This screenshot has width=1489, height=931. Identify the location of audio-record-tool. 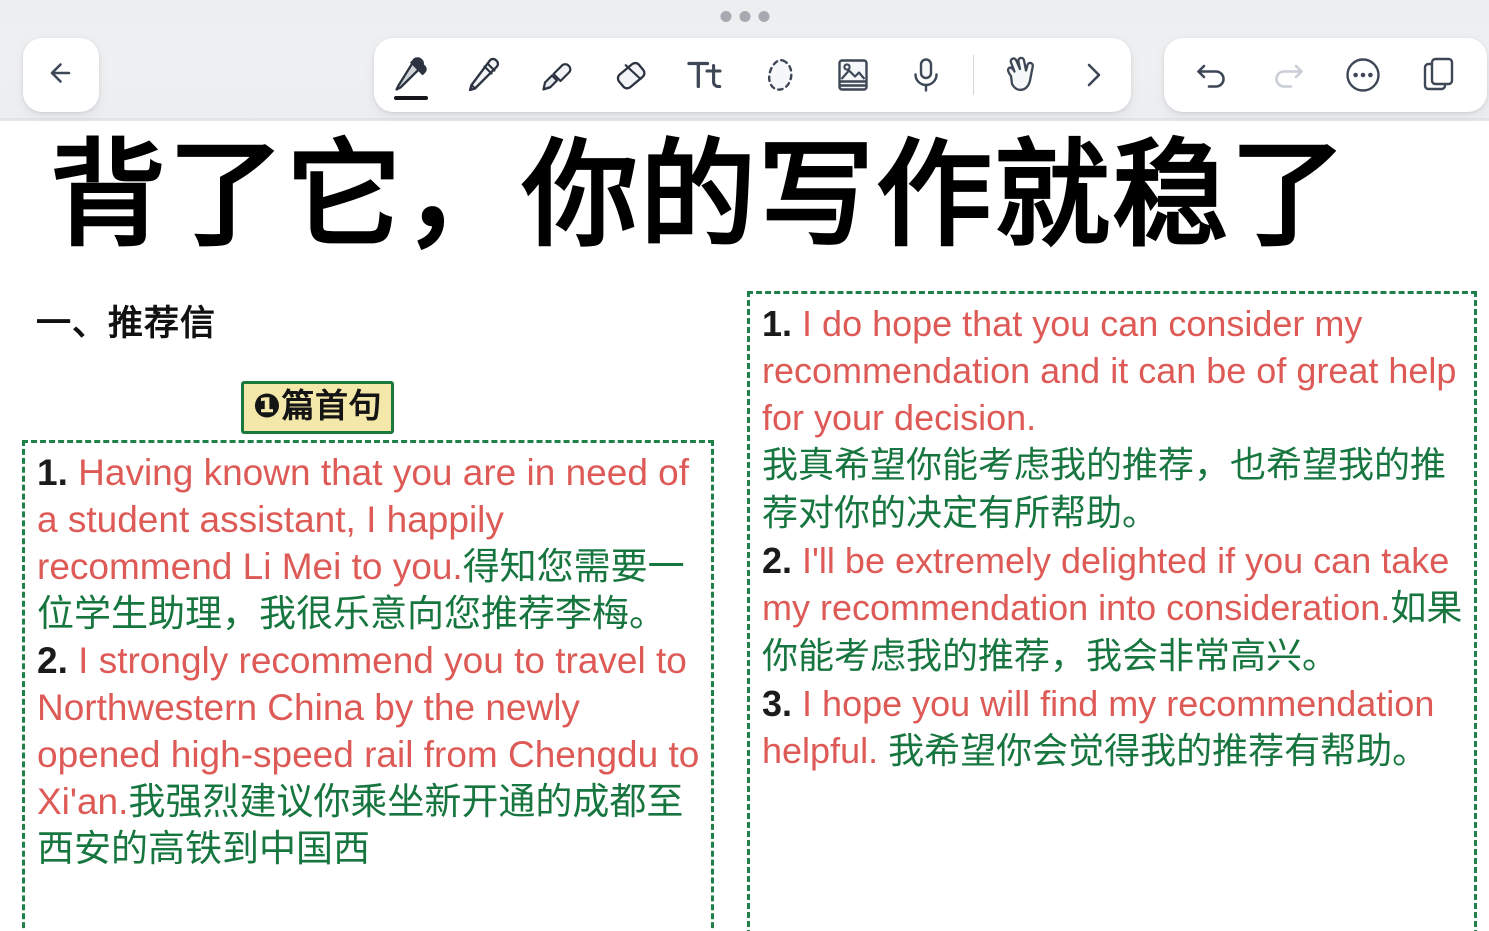
(926, 75).